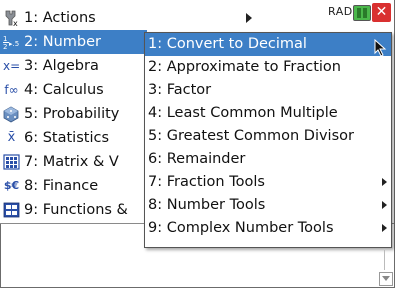 This screenshot has width=395, height=288. What do you see at coordinates (67, 138) in the screenshot?
I see `menu-item-label: 6: Statistics` at bounding box center [67, 138].